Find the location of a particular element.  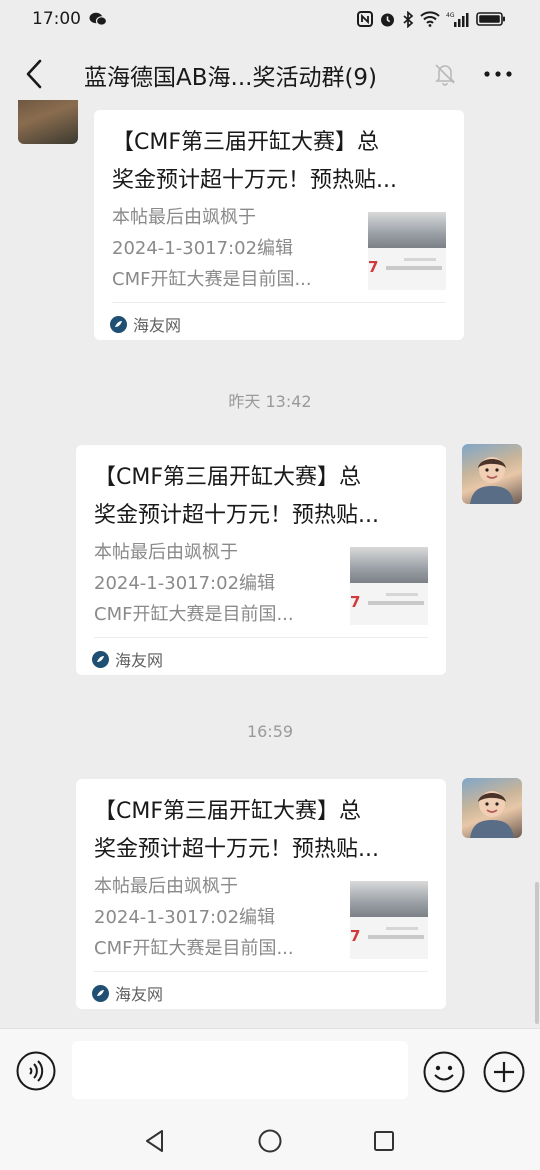

scrollbar is located at coordinates (537, 953).